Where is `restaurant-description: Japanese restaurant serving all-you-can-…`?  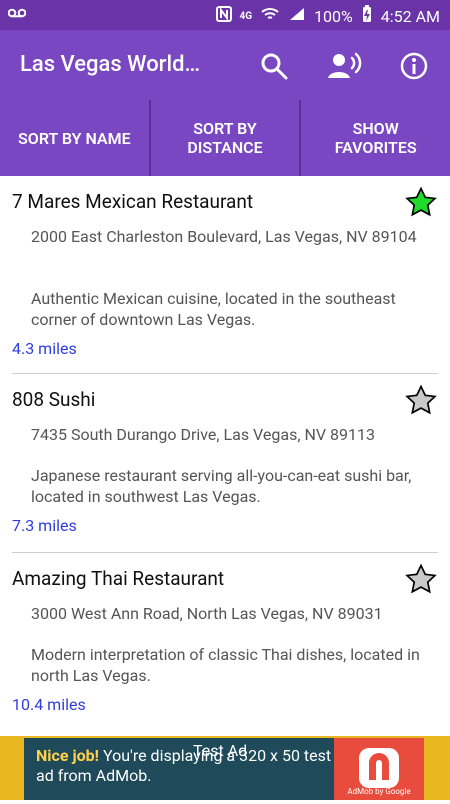
restaurant-description: Japanese restaurant serving all-you-can-… is located at coordinates (221, 486).